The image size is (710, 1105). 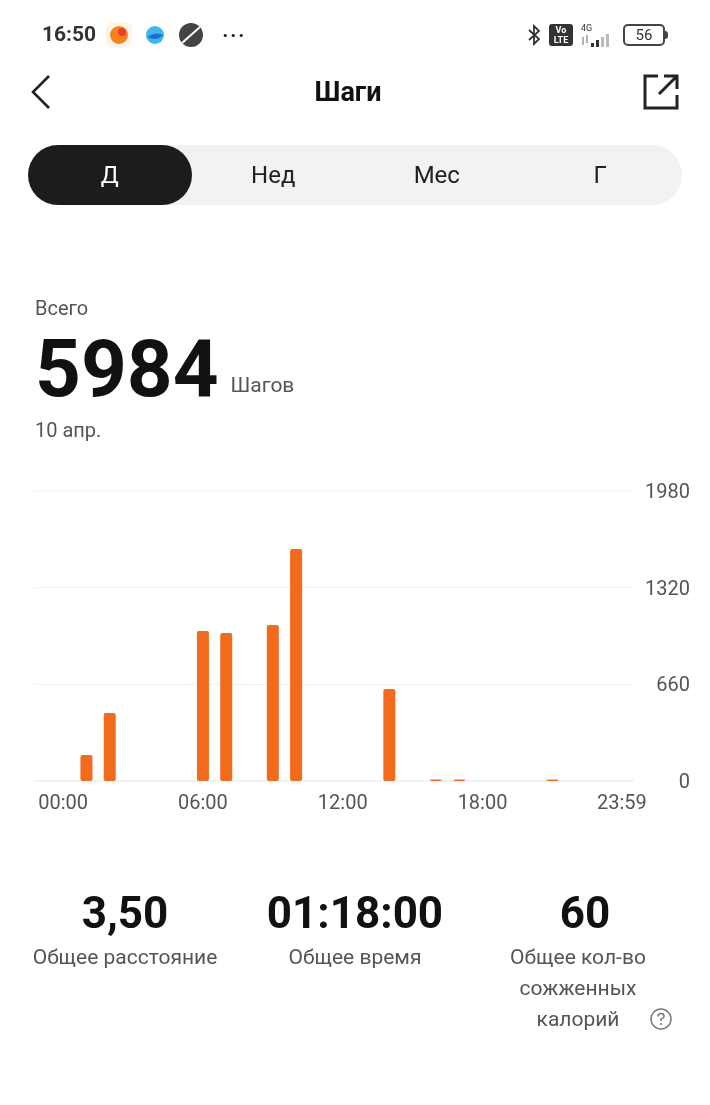 I want to click on y-tick-label: 1980, so click(x=667, y=491).